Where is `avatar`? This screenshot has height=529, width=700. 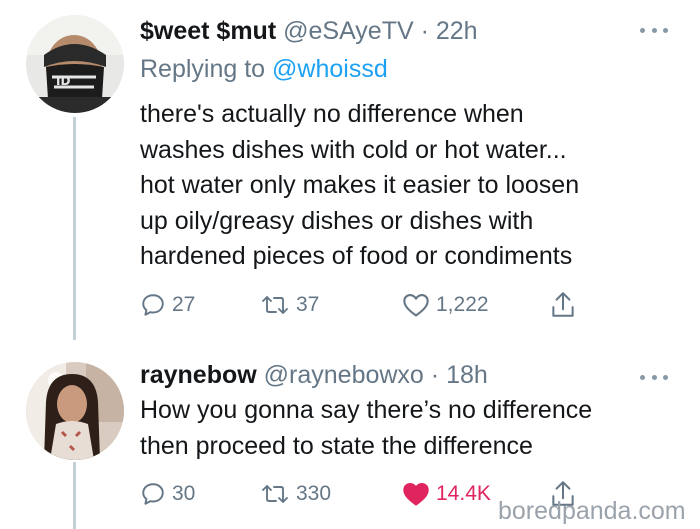
avatar is located at coordinates (75, 411).